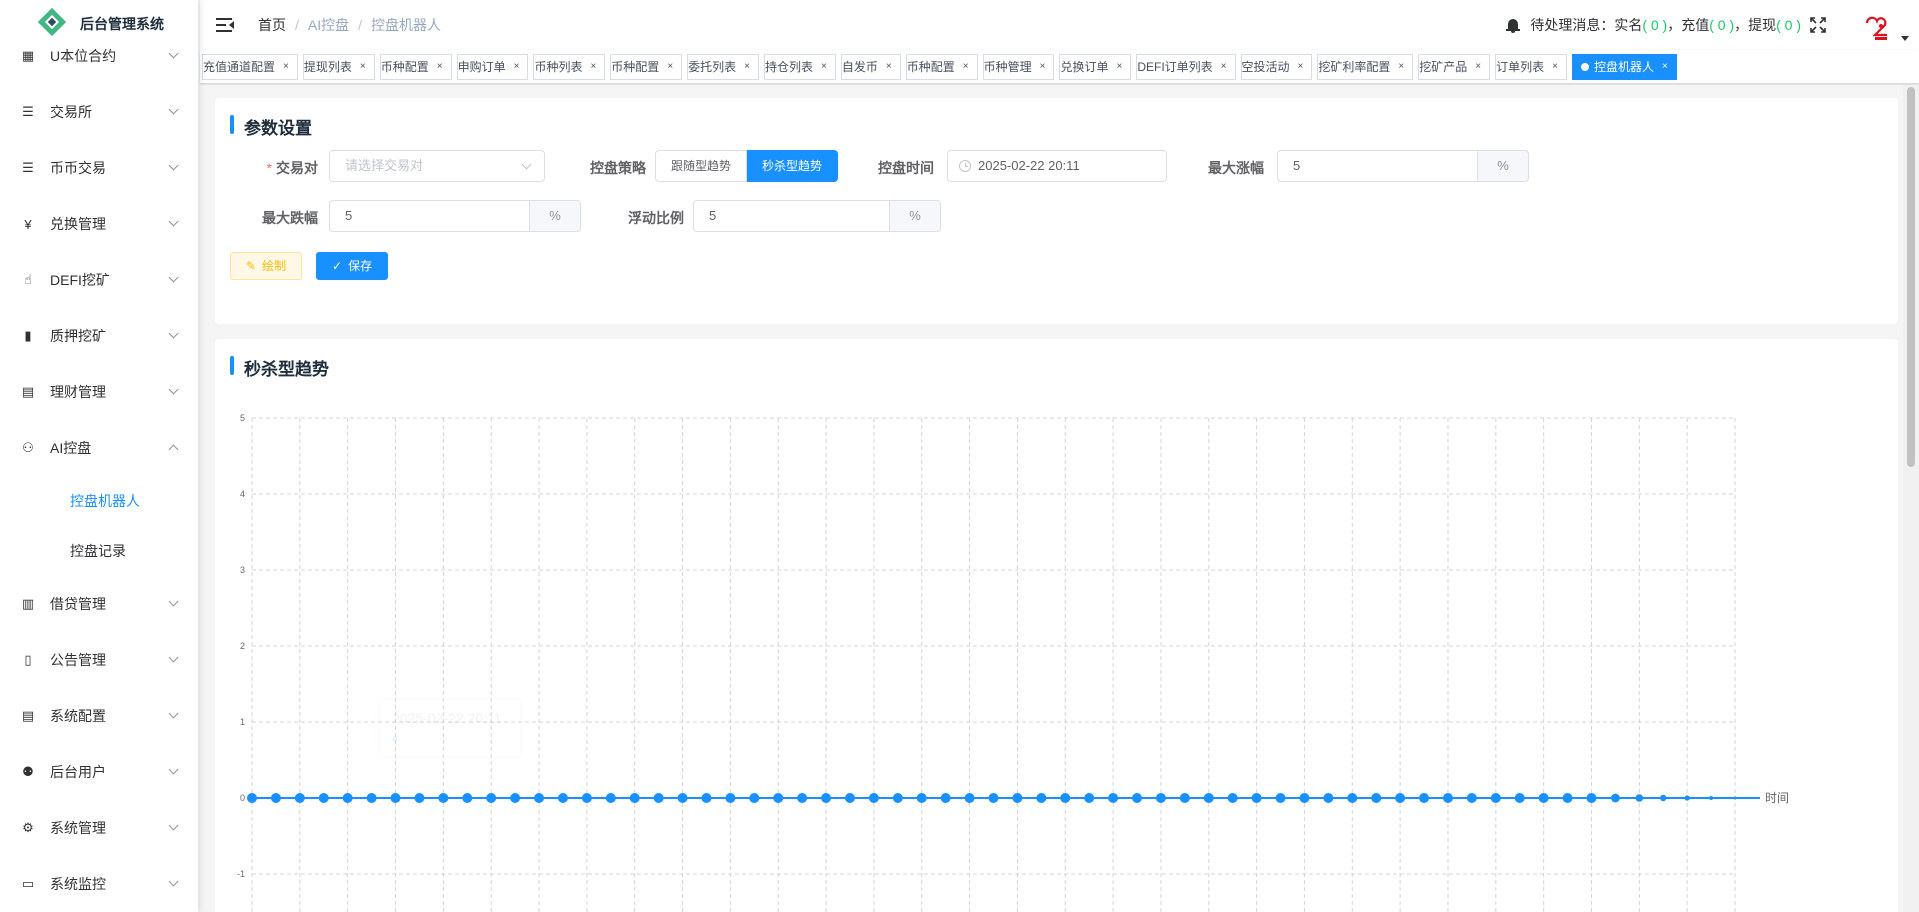  I want to click on tag-item: 提现列表 ×, so click(338, 67).